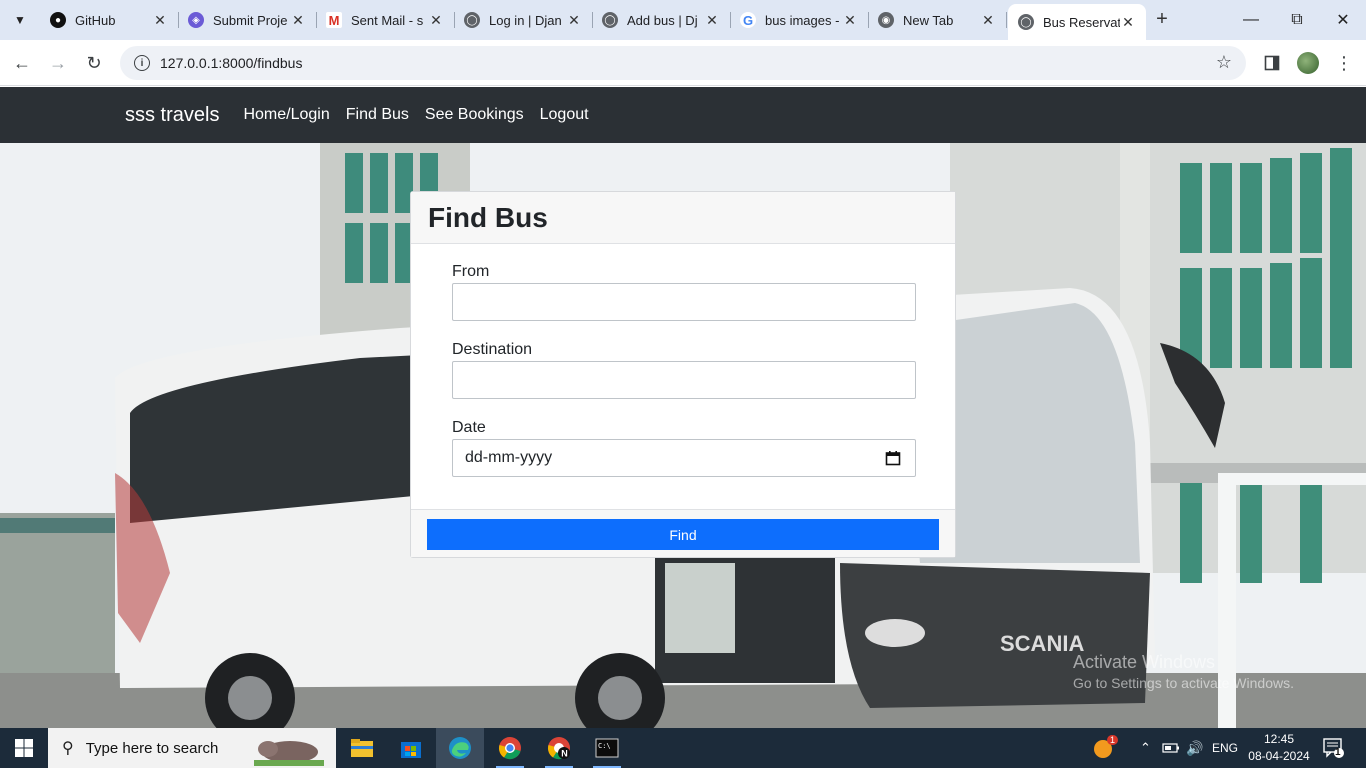  What do you see at coordinates (377, 115) in the screenshot?
I see `nav-link-find-bus: Find Bus` at bounding box center [377, 115].